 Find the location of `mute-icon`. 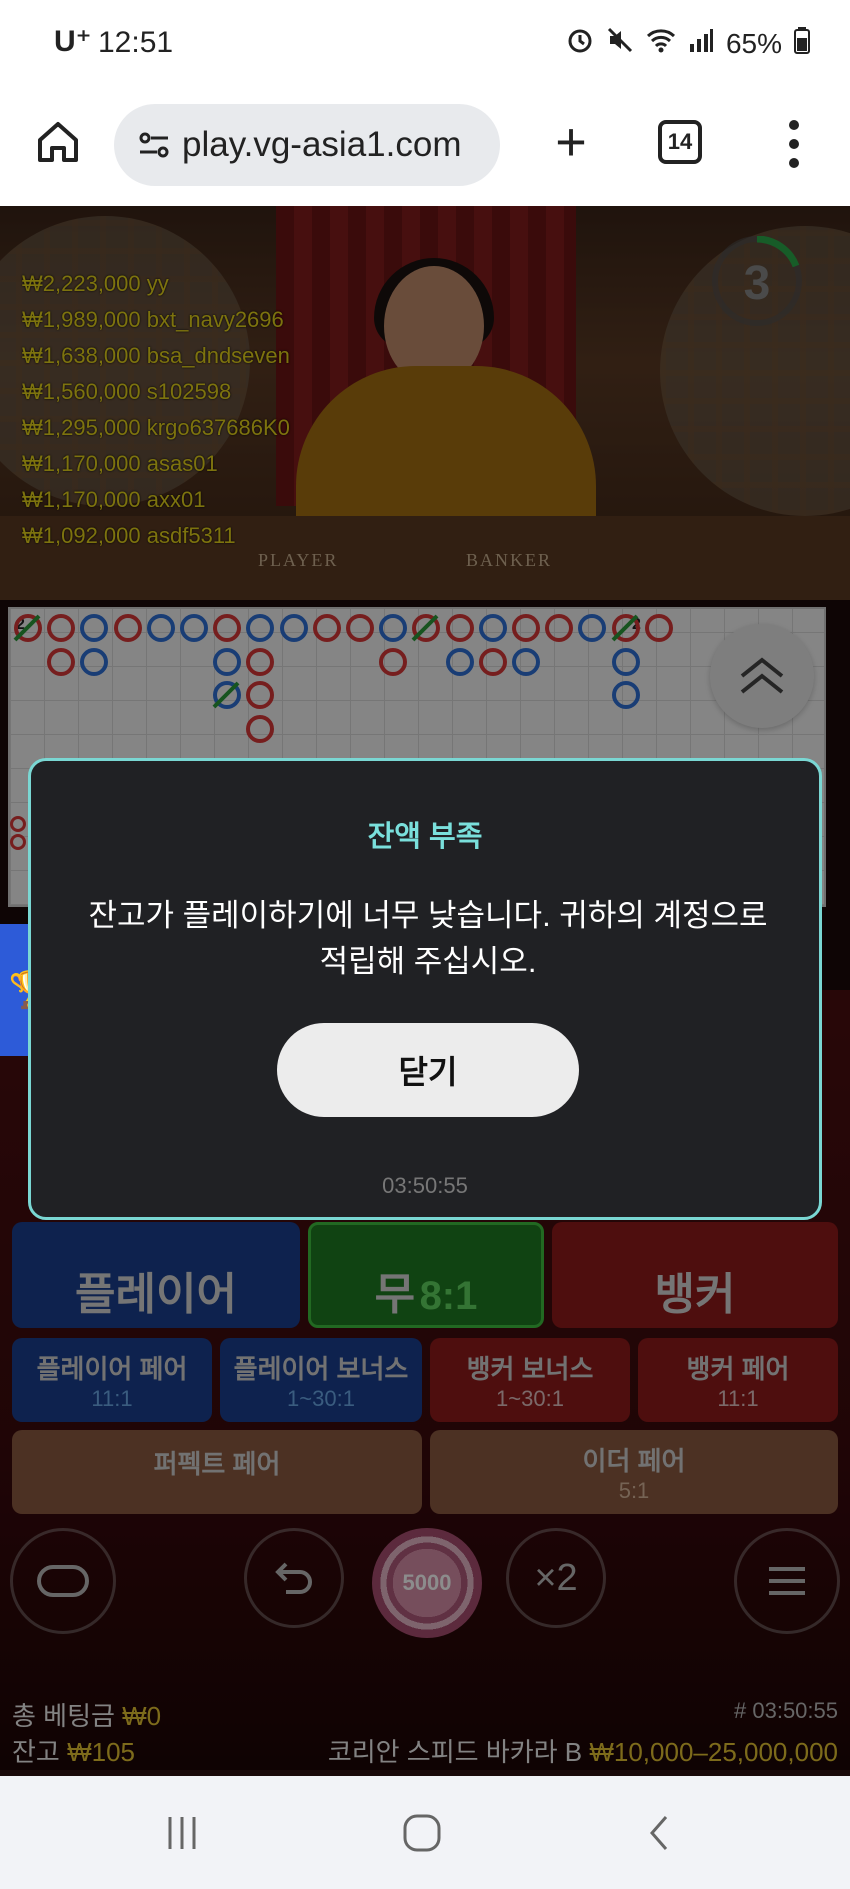

mute-icon is located at coordinates (620, 43).